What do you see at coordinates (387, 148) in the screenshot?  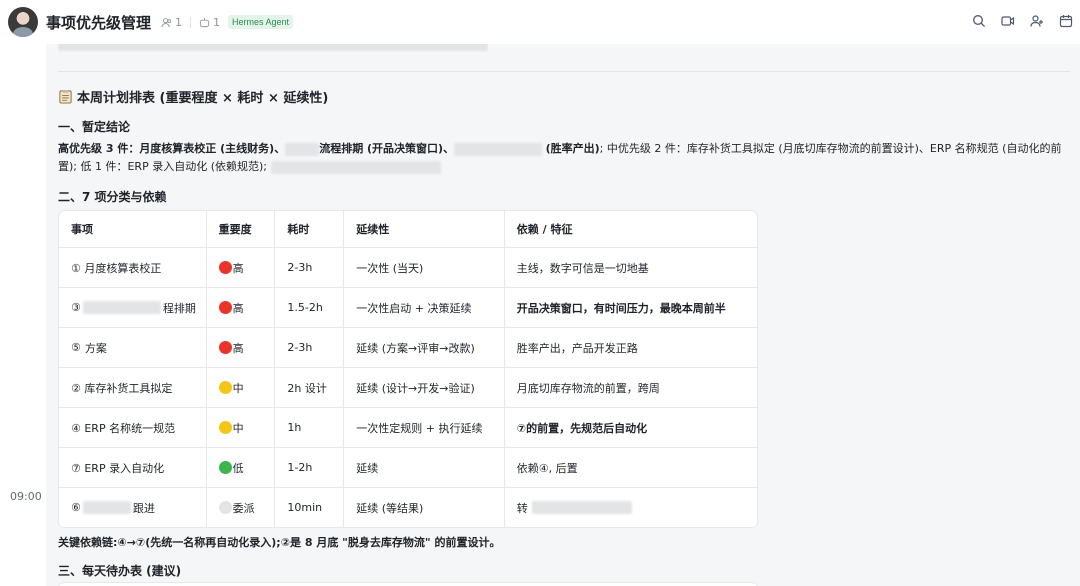 I see `conclusion-a: 流程排期 (开品决策窗口)、` at bounding box center [387, 148].